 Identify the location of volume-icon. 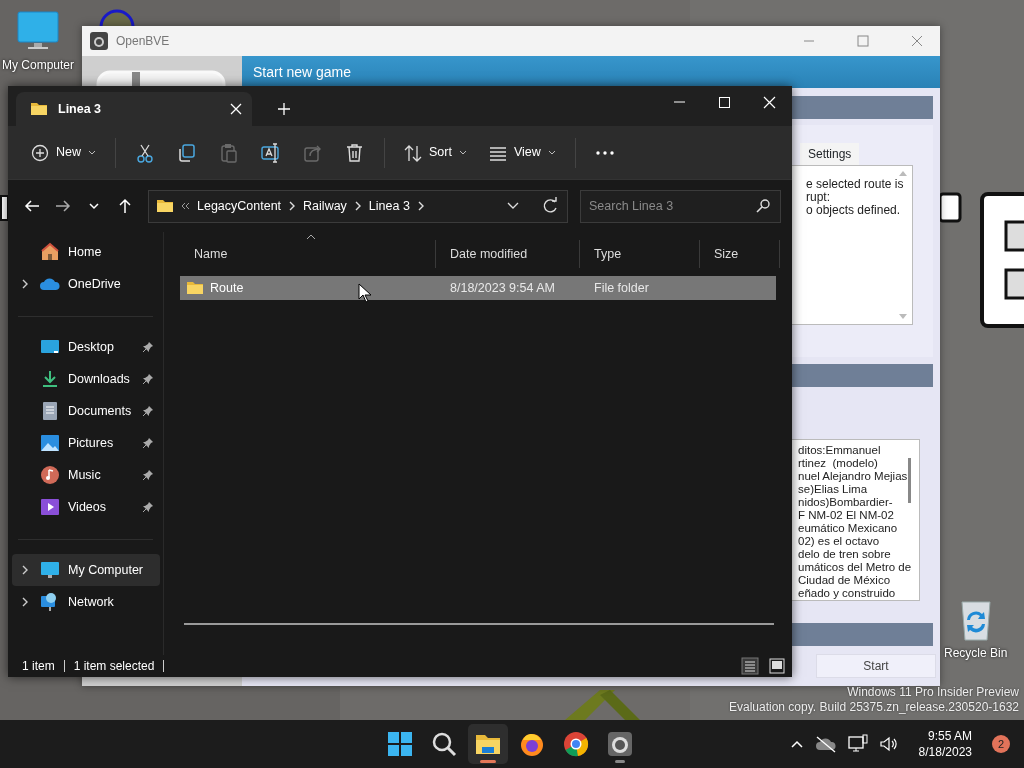
(888, 744).